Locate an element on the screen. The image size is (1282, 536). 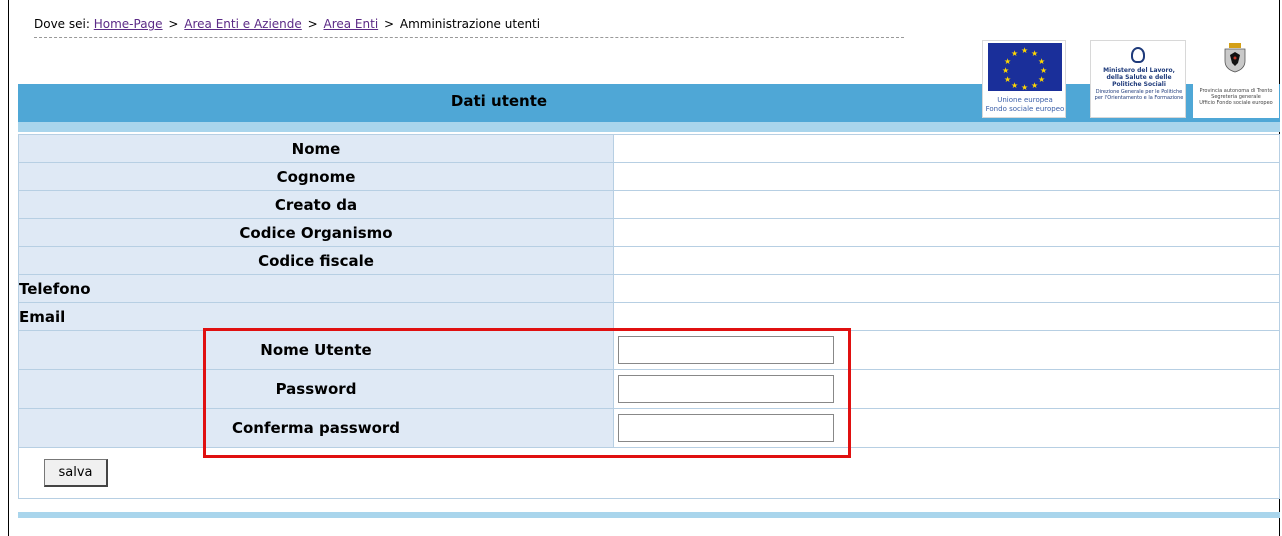
value-codice-fiscale is located at coordinates (946, 260).